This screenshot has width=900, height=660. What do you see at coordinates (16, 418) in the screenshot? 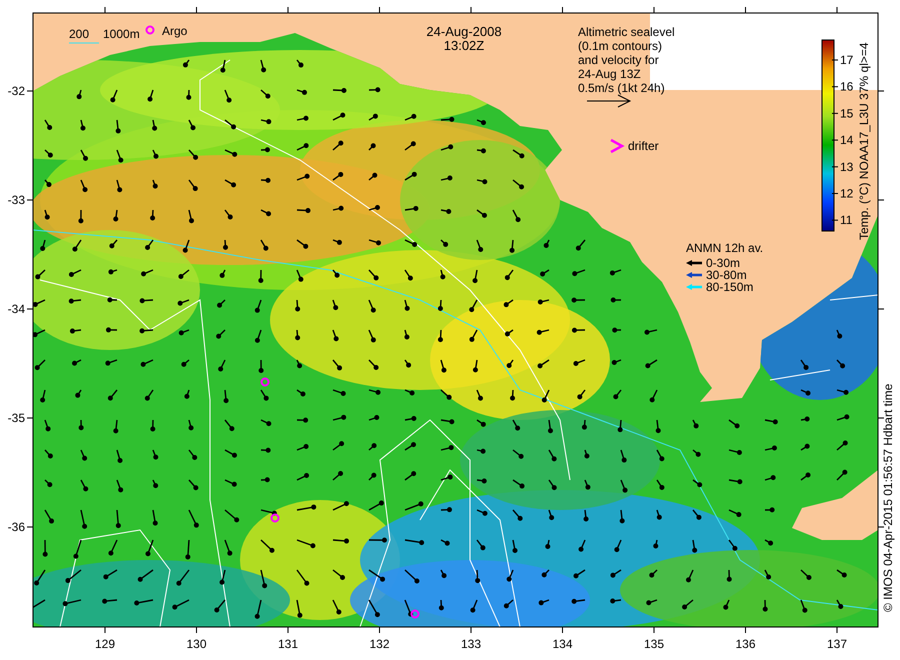
I see `y-axis-label: -35` at bounding box center [16, 418].